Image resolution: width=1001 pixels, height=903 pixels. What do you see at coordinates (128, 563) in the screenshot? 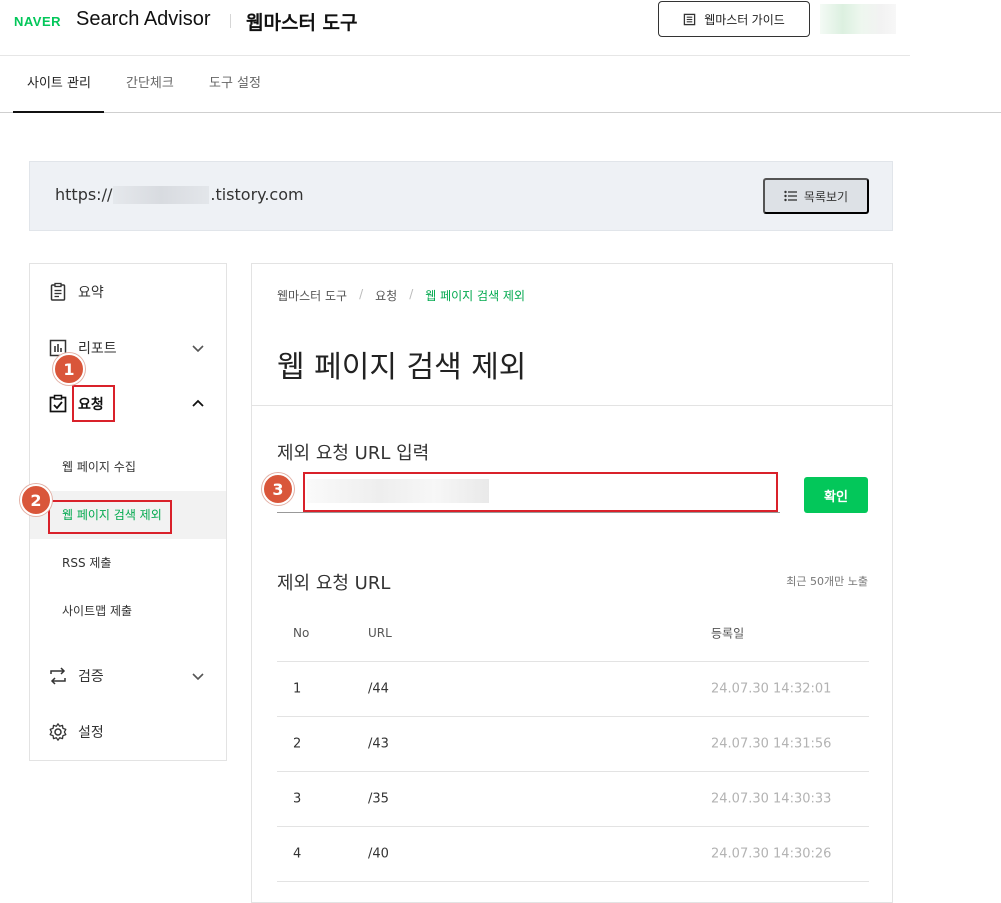
I see `sidebar-subitem-rss: RSS 제출` at bounding box center [128, 563].